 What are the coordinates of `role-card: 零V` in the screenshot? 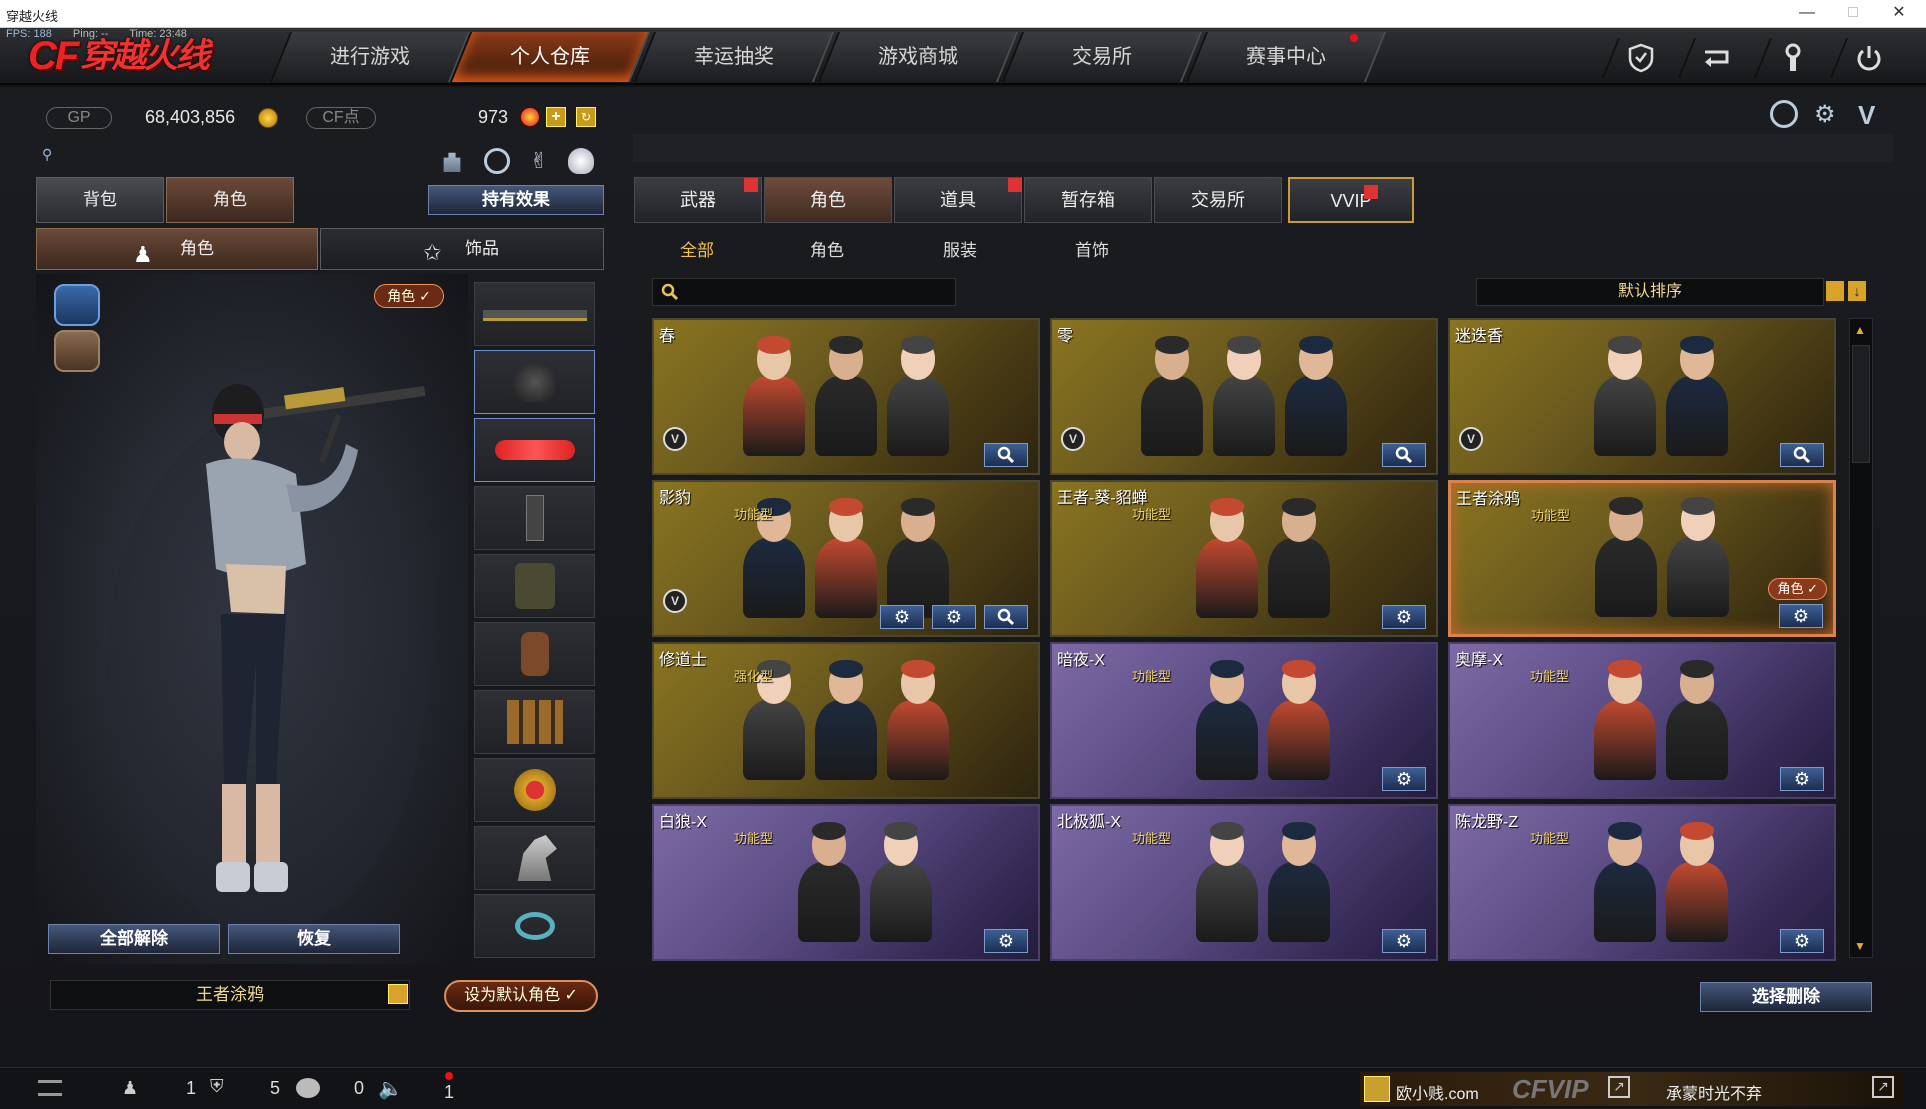 It's located at (1244, 396).